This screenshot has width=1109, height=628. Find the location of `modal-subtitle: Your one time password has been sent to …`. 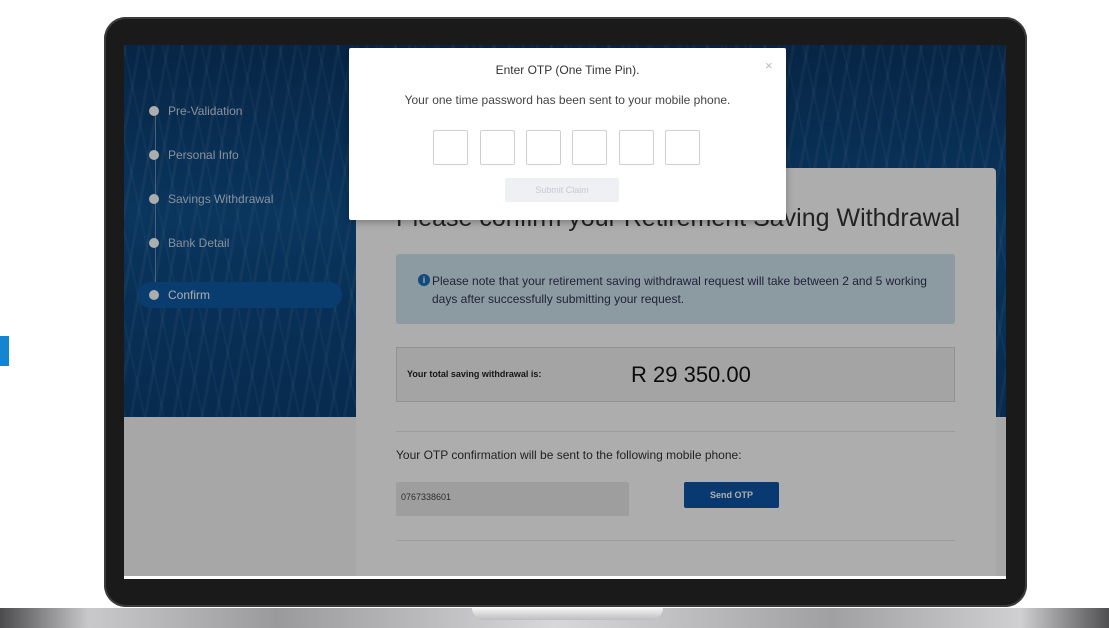

modal-subtitle: Your one time password has been sent to … is located at coordinates (567, 100).